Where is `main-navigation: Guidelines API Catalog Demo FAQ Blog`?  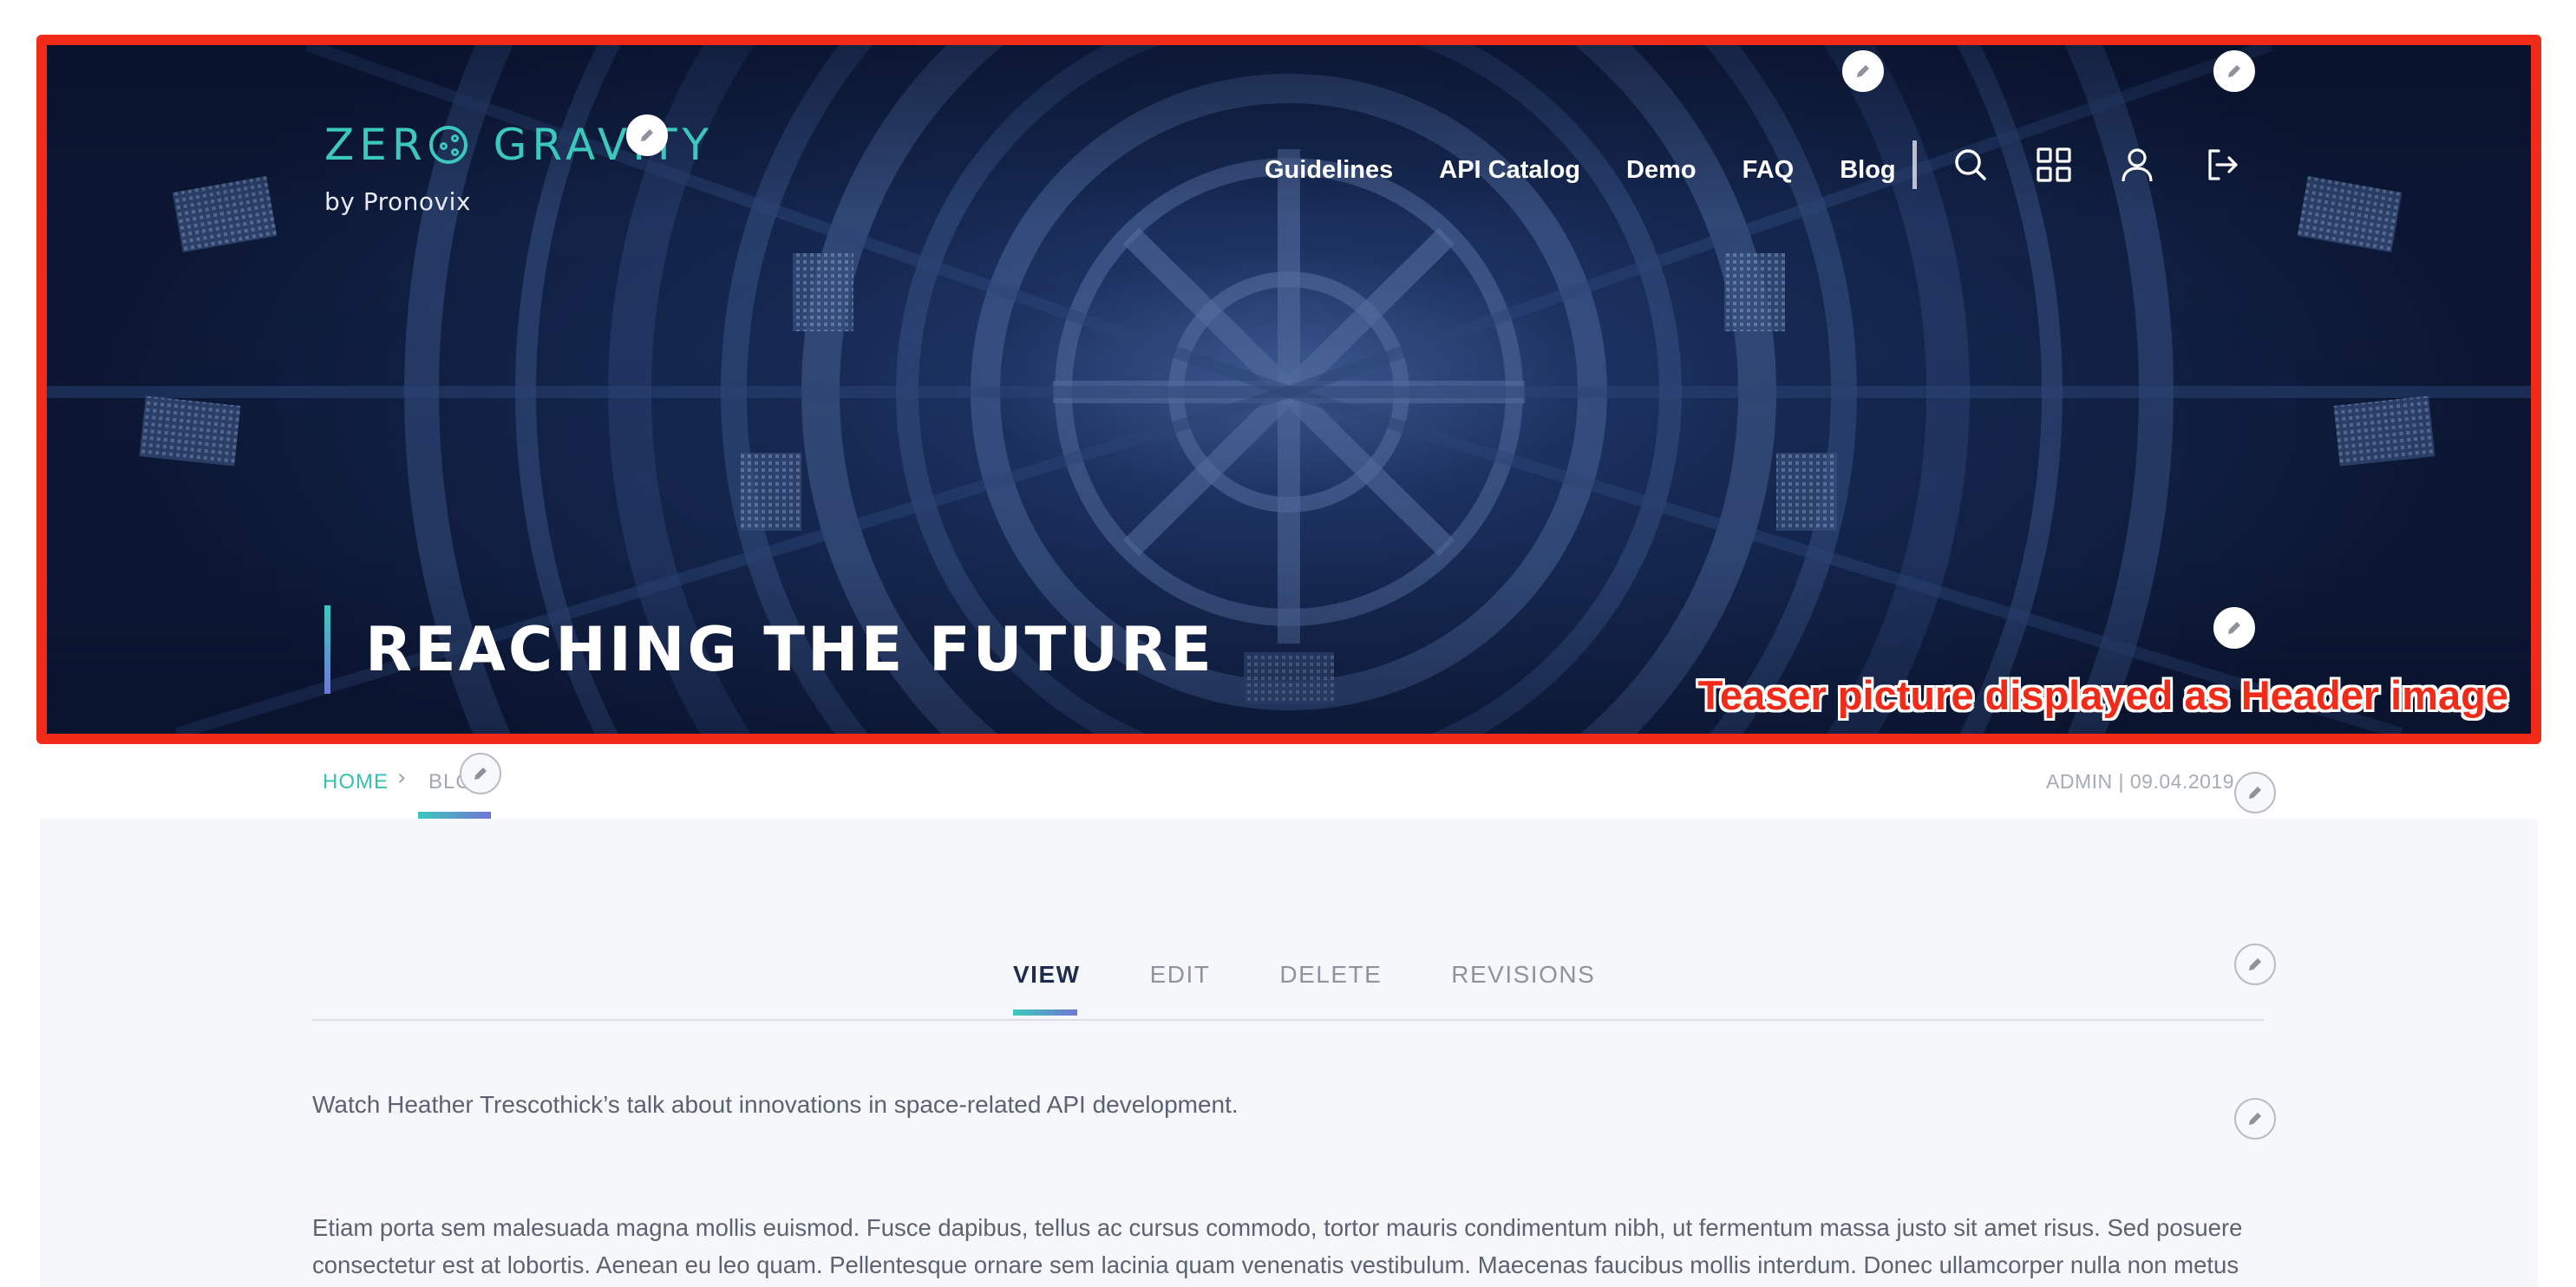
main-navigation: Guidelines API Catalog Demo FAQ Blog is located at coordinates (1580, 170).